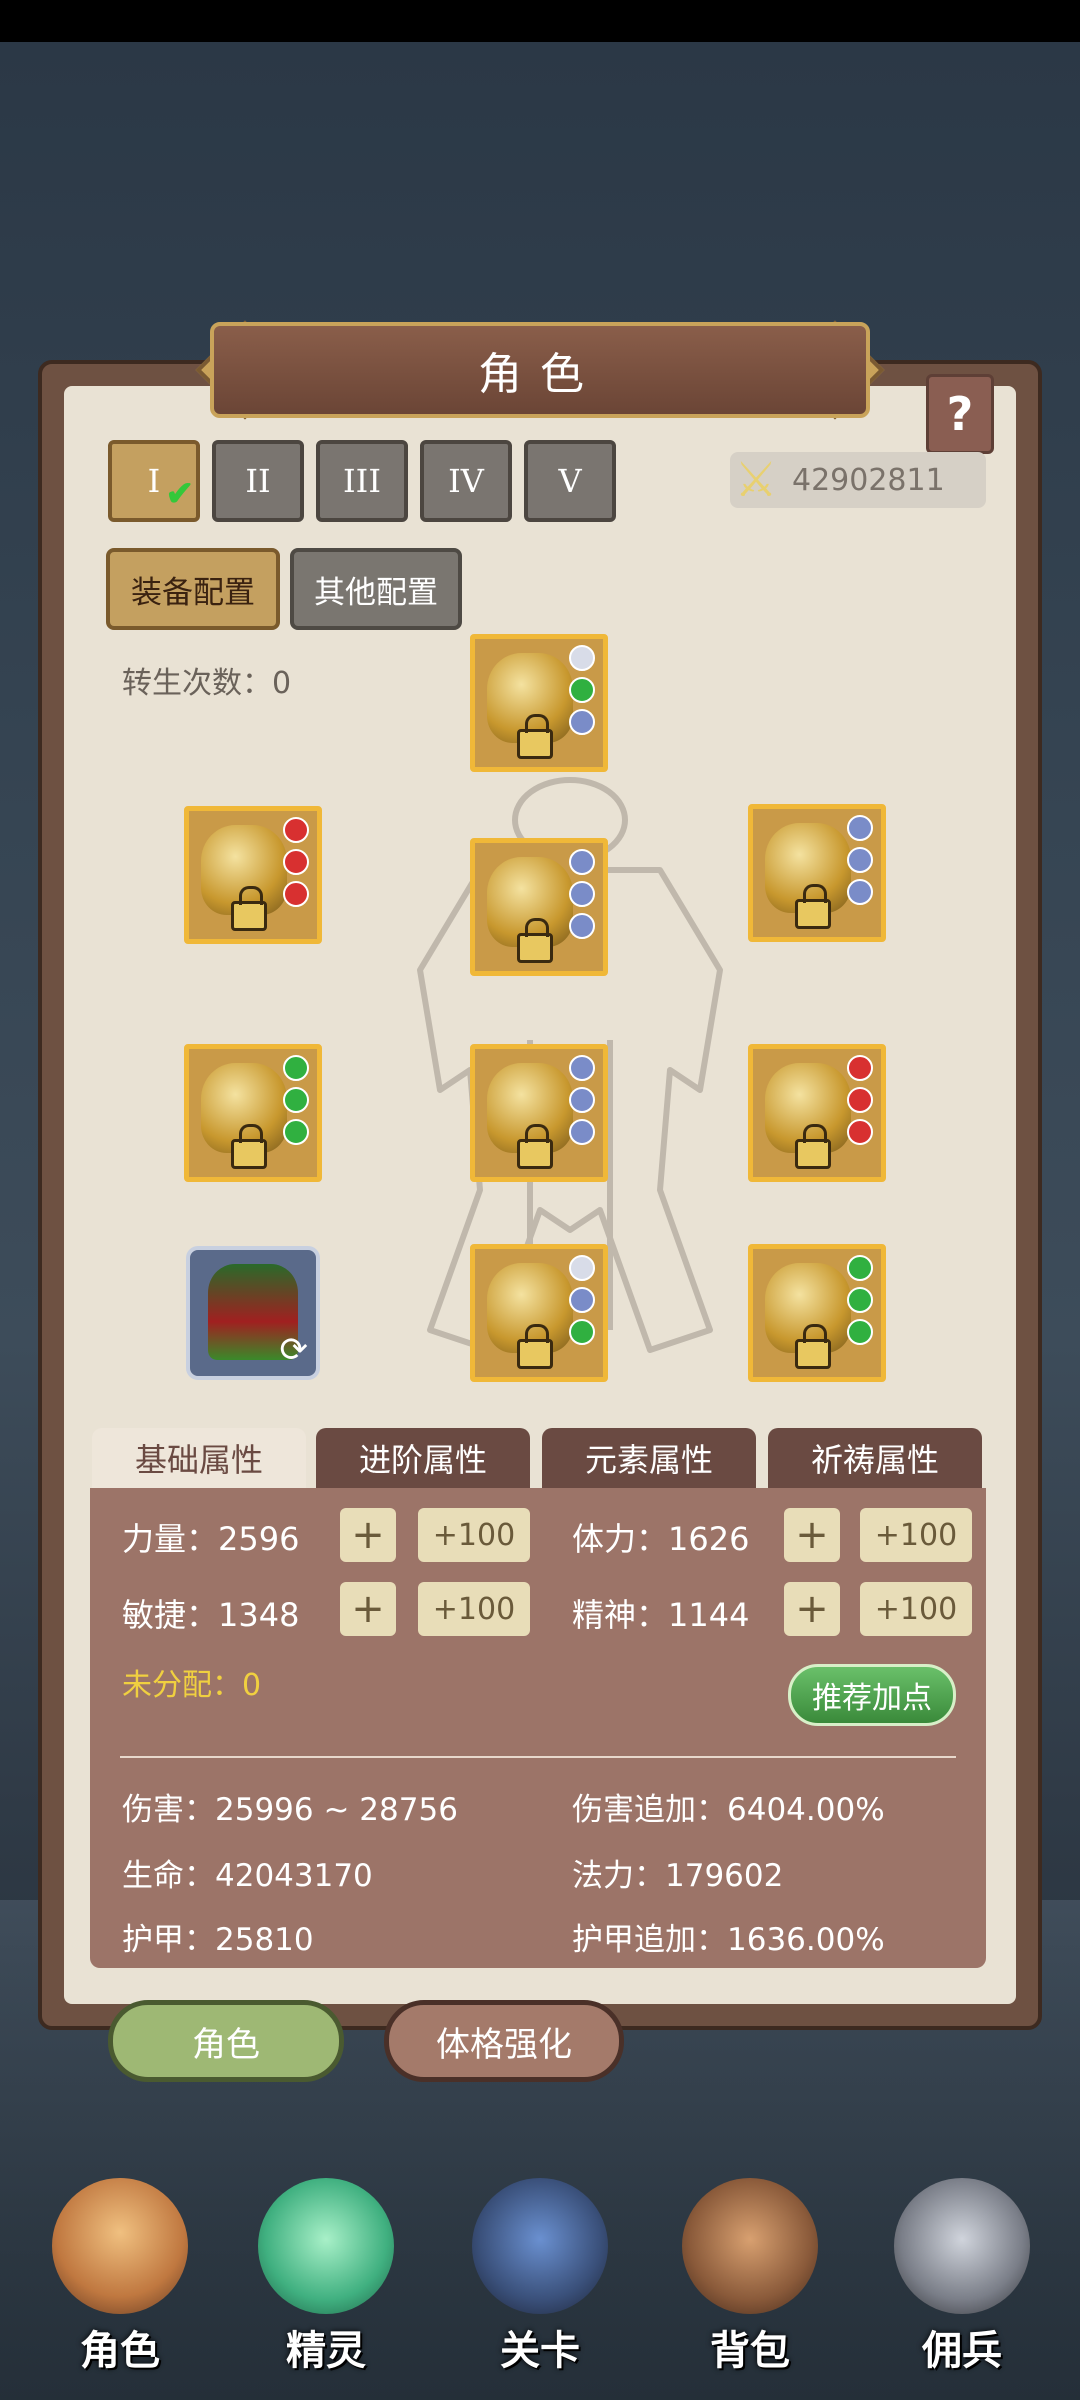 The width and height of the screenshot is (1080, 2400). I want to click on physique-enhance-button: 体格强化, so click(504, 2041).